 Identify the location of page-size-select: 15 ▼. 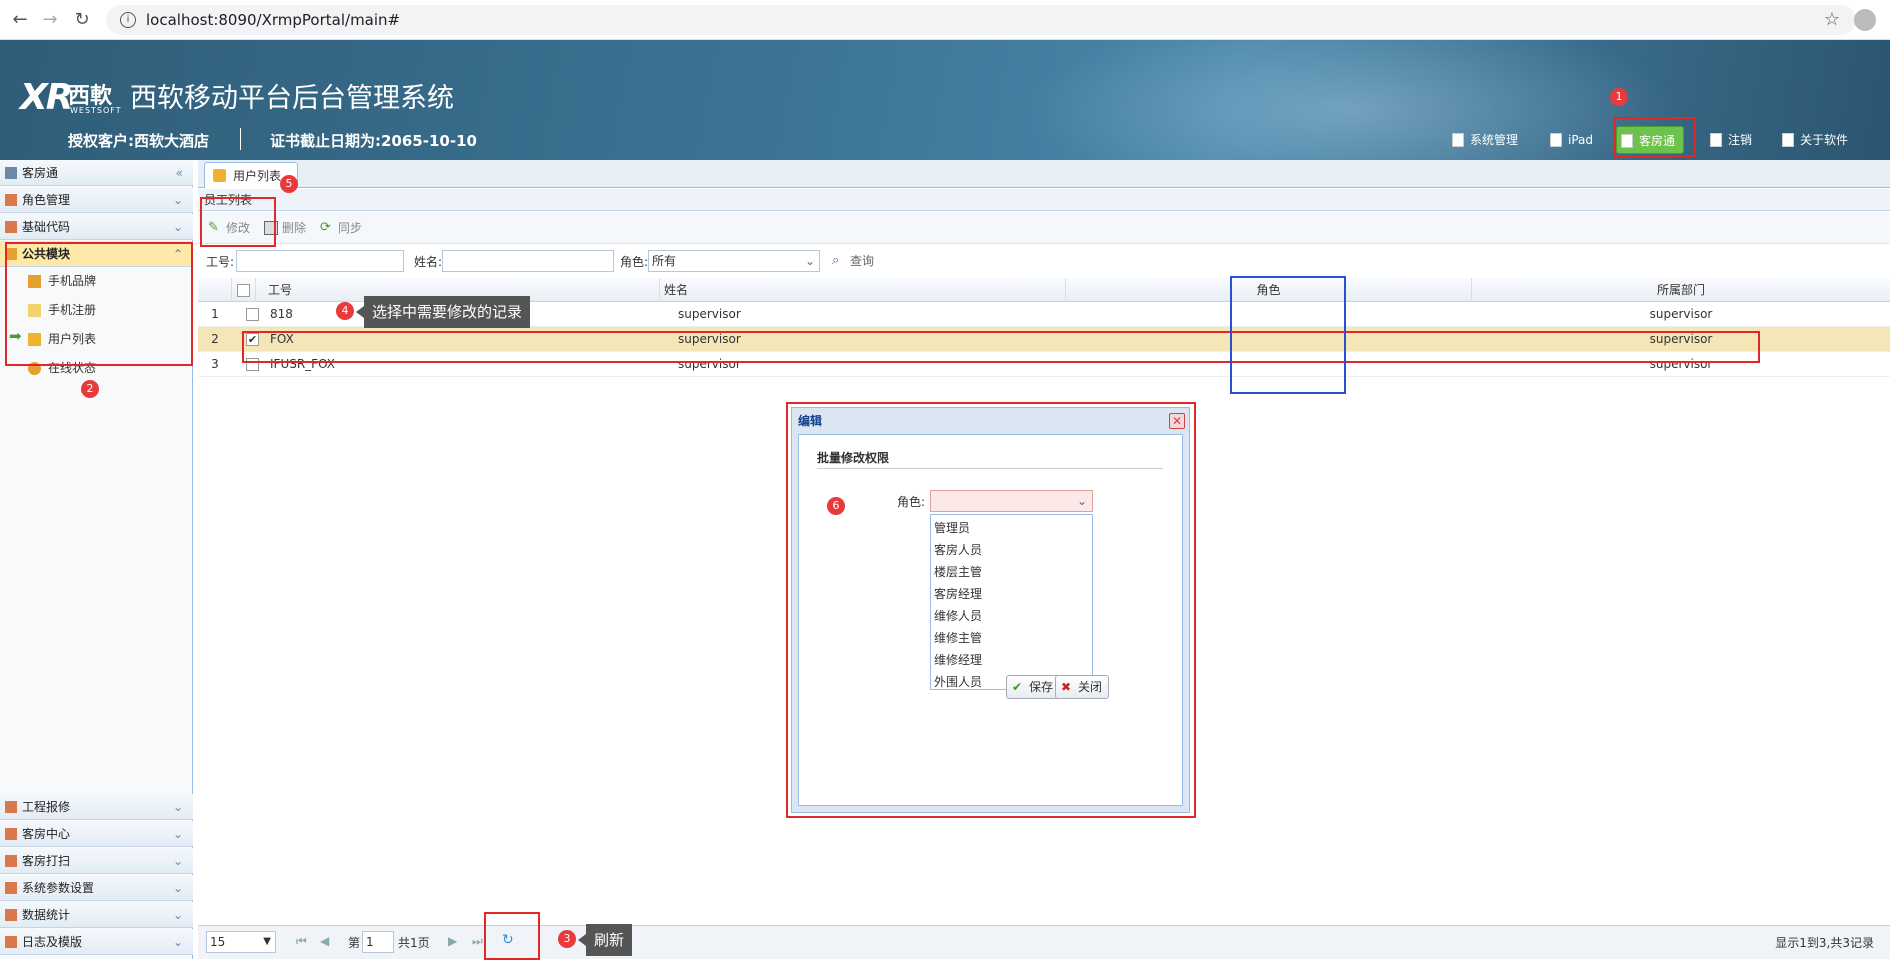
(241, 942).